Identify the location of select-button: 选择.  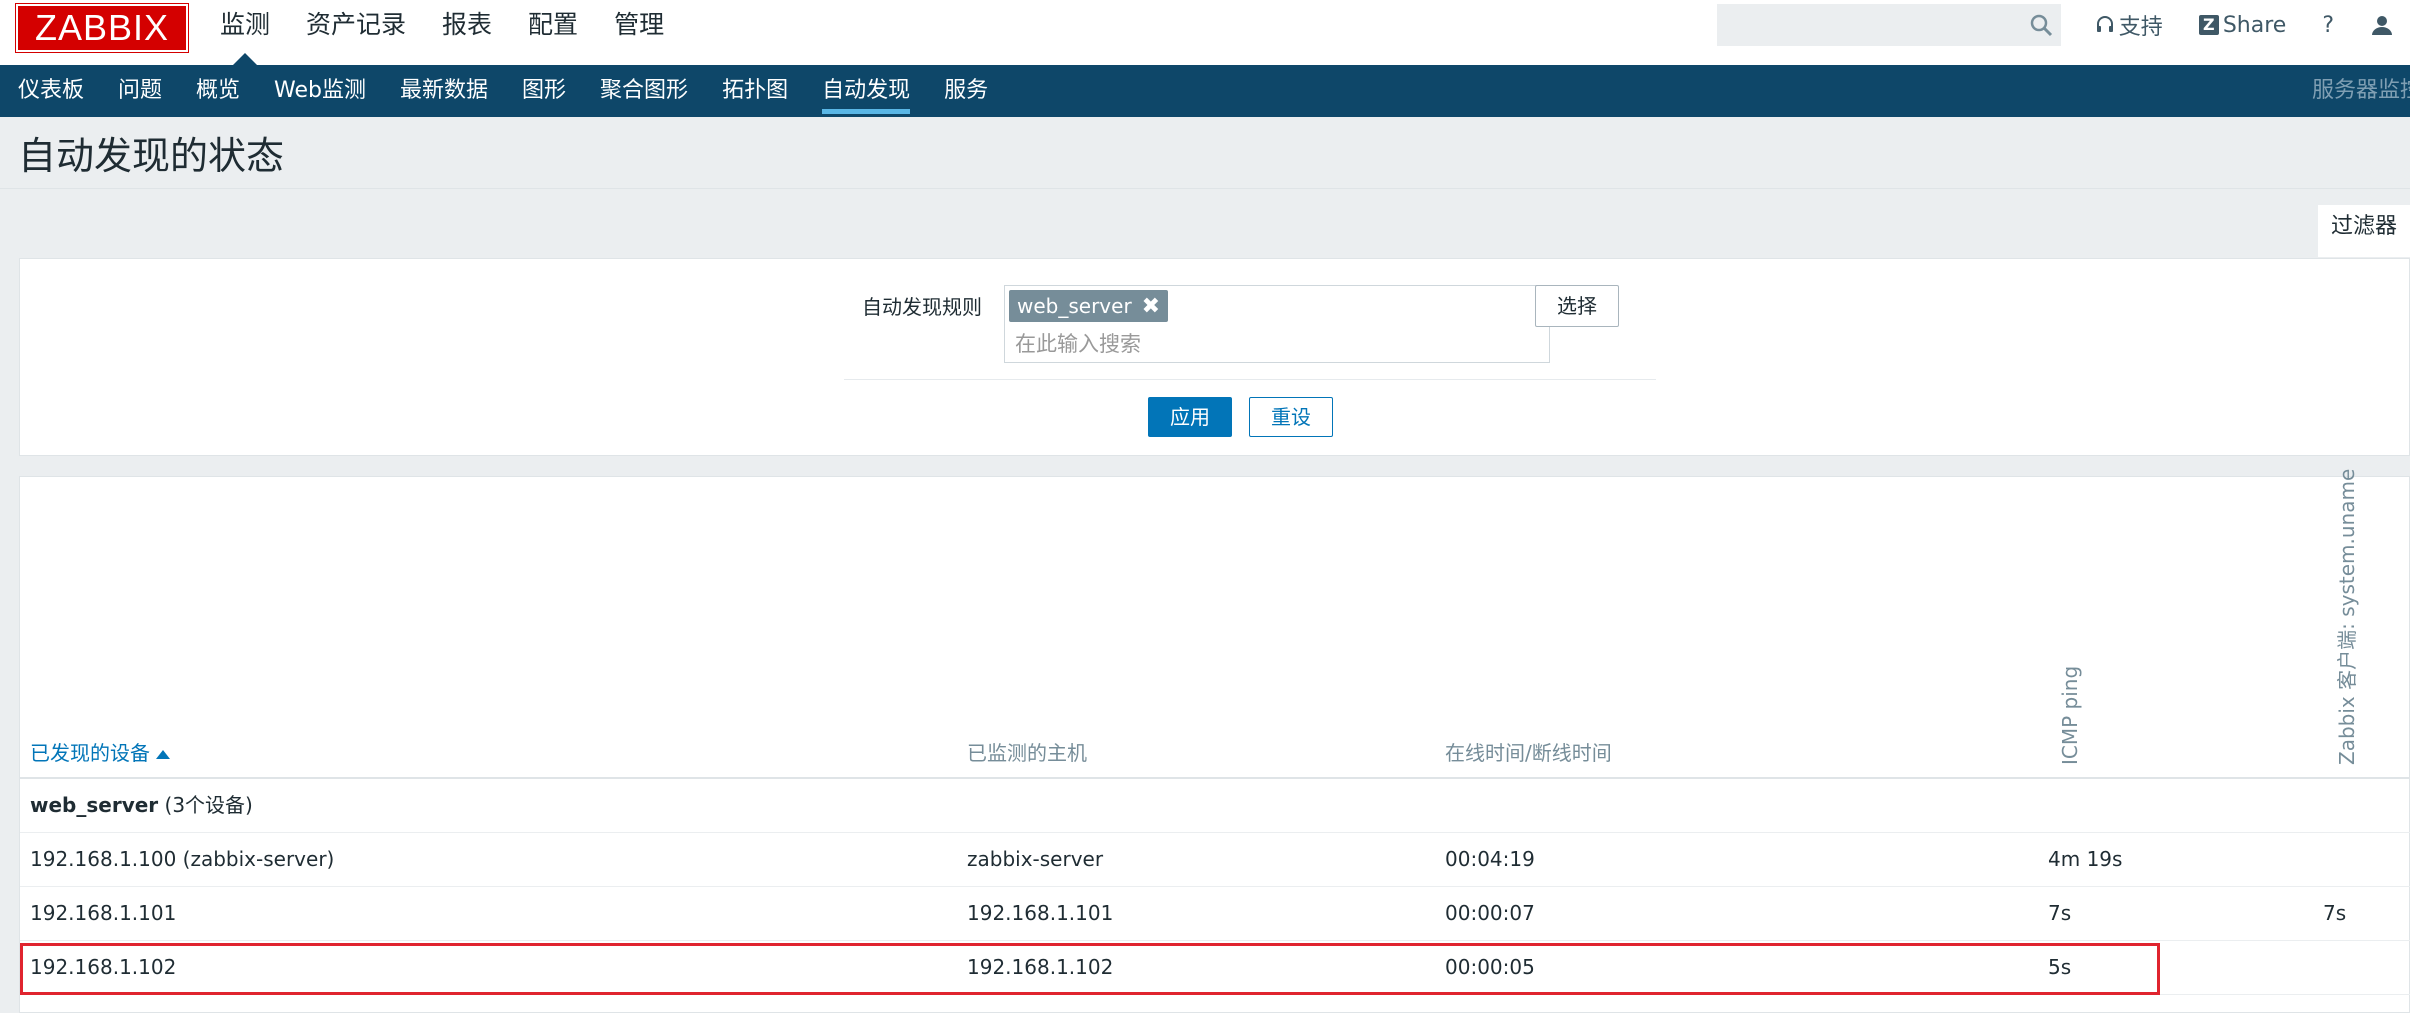
(1577, 306).